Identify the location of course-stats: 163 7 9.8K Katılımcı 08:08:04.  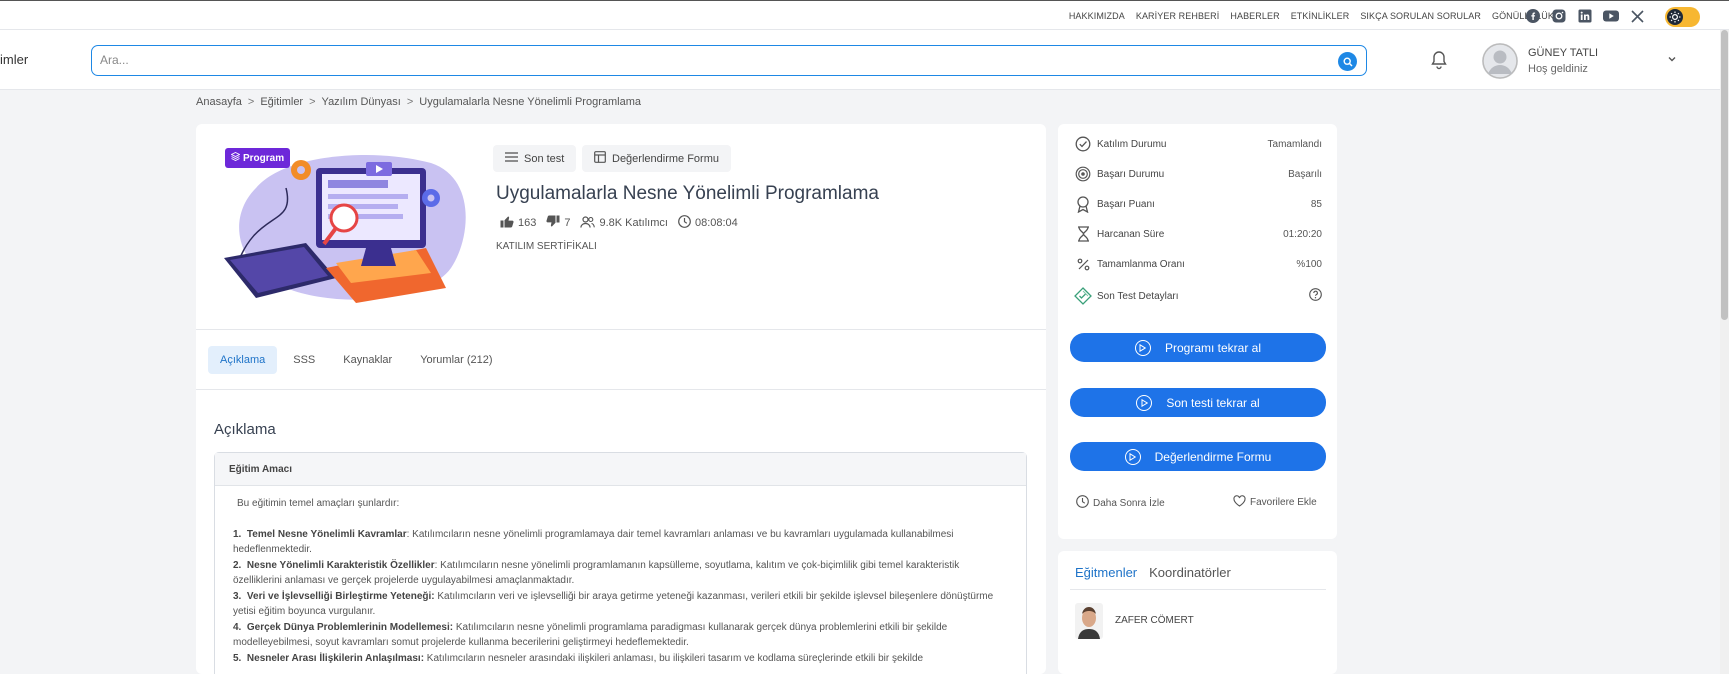
(619, 223).